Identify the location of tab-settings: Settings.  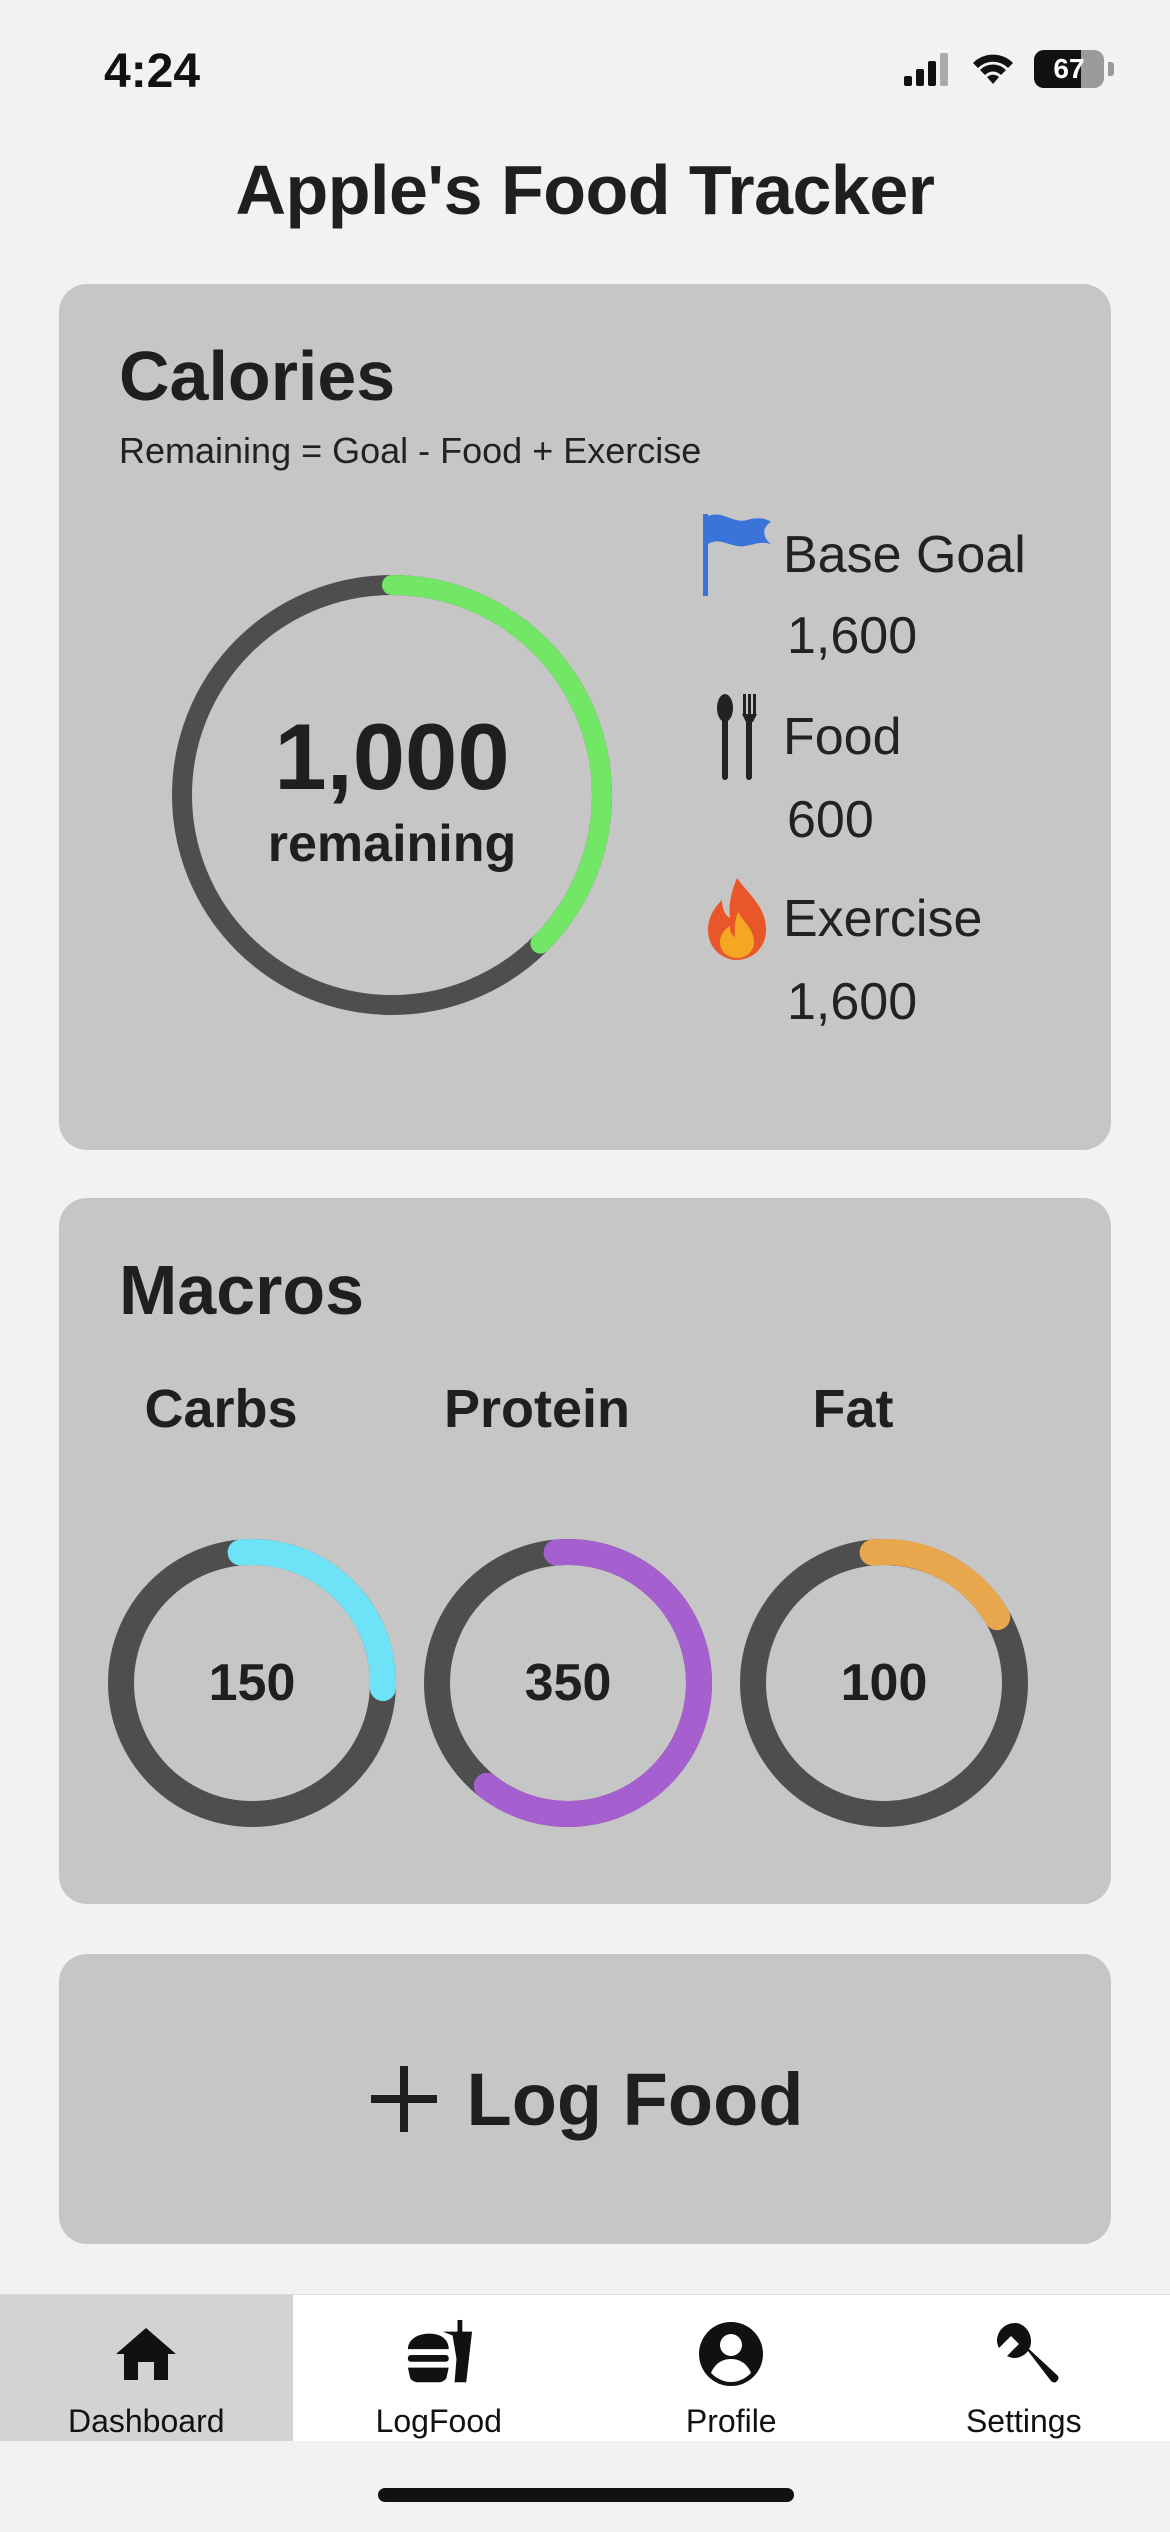
(1024, 2368).